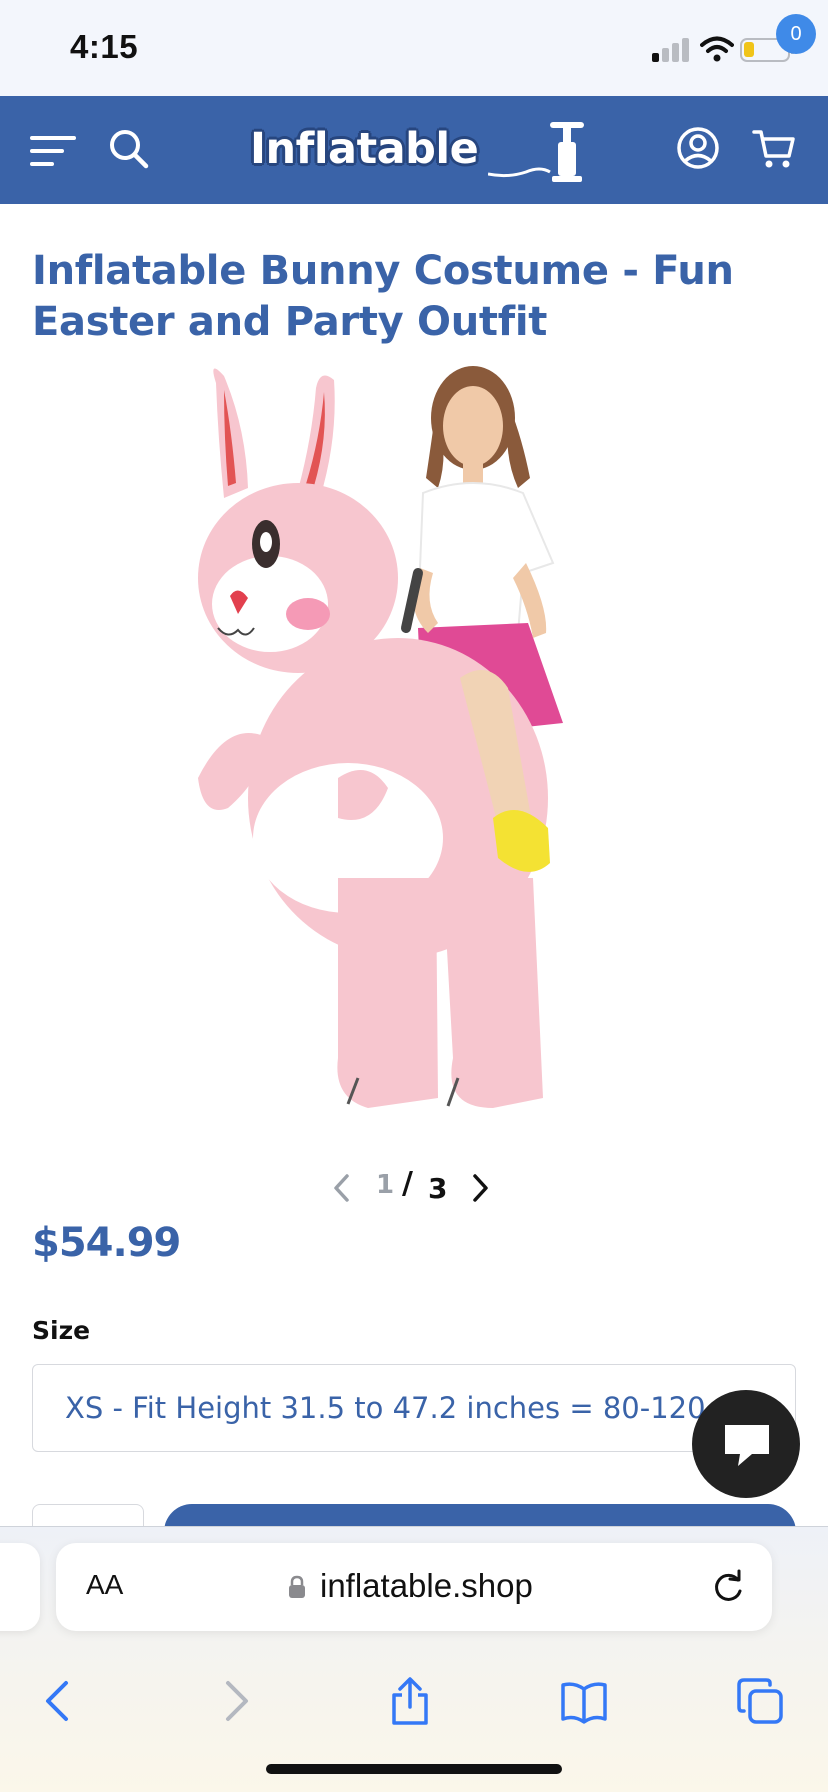  I want to click on chat-bubble-icon, so click(747, 1445).